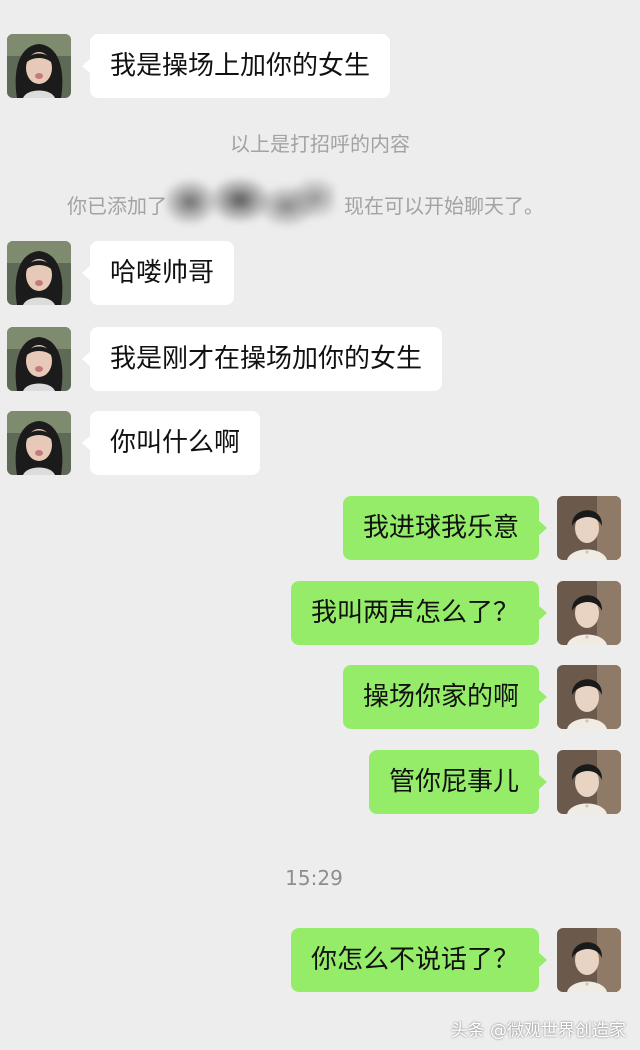 The height and width of the screenshot is (1050, 640). I want to click on message-bubble: 你叫什么啊, so click(171, 443).